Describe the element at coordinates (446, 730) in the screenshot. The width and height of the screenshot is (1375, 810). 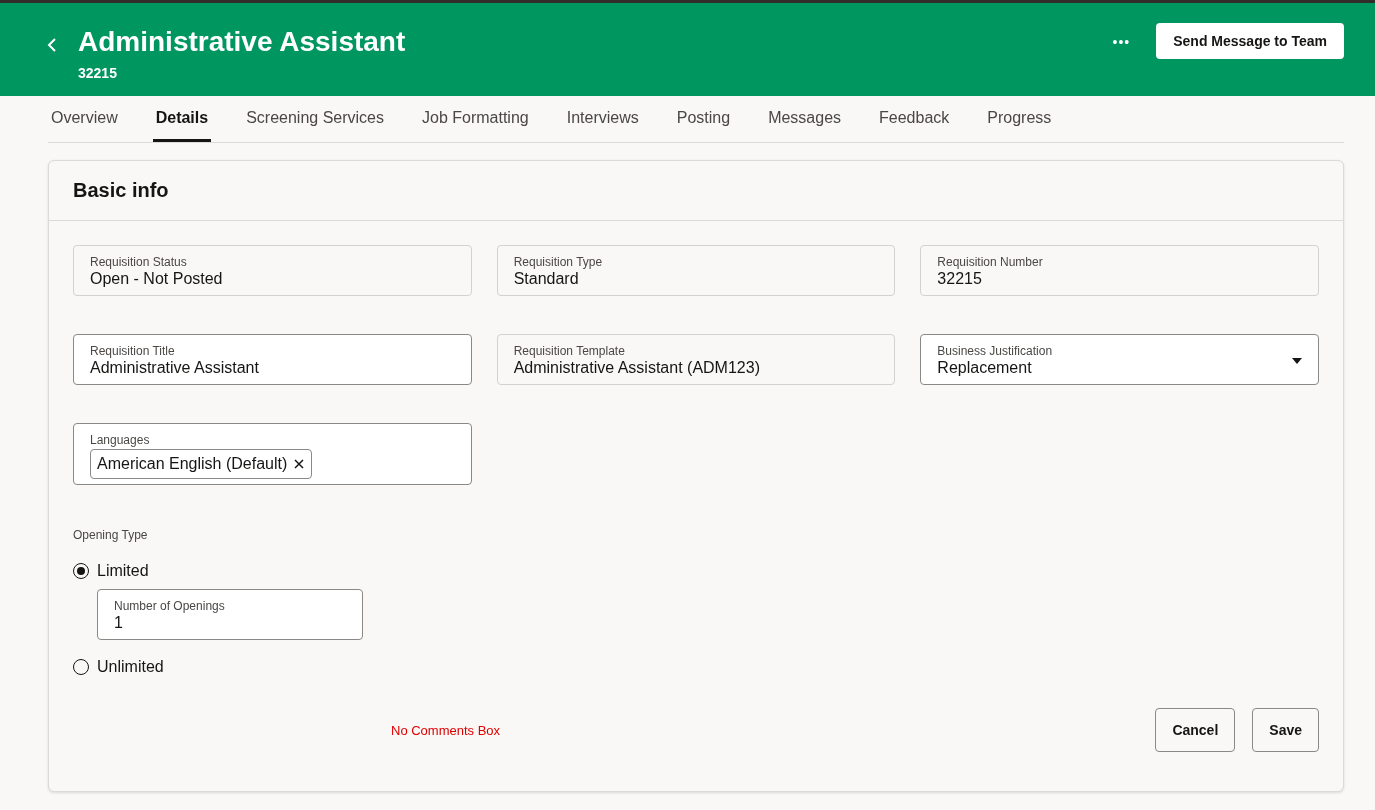
I see `note-text: No Comments Box` at that location.